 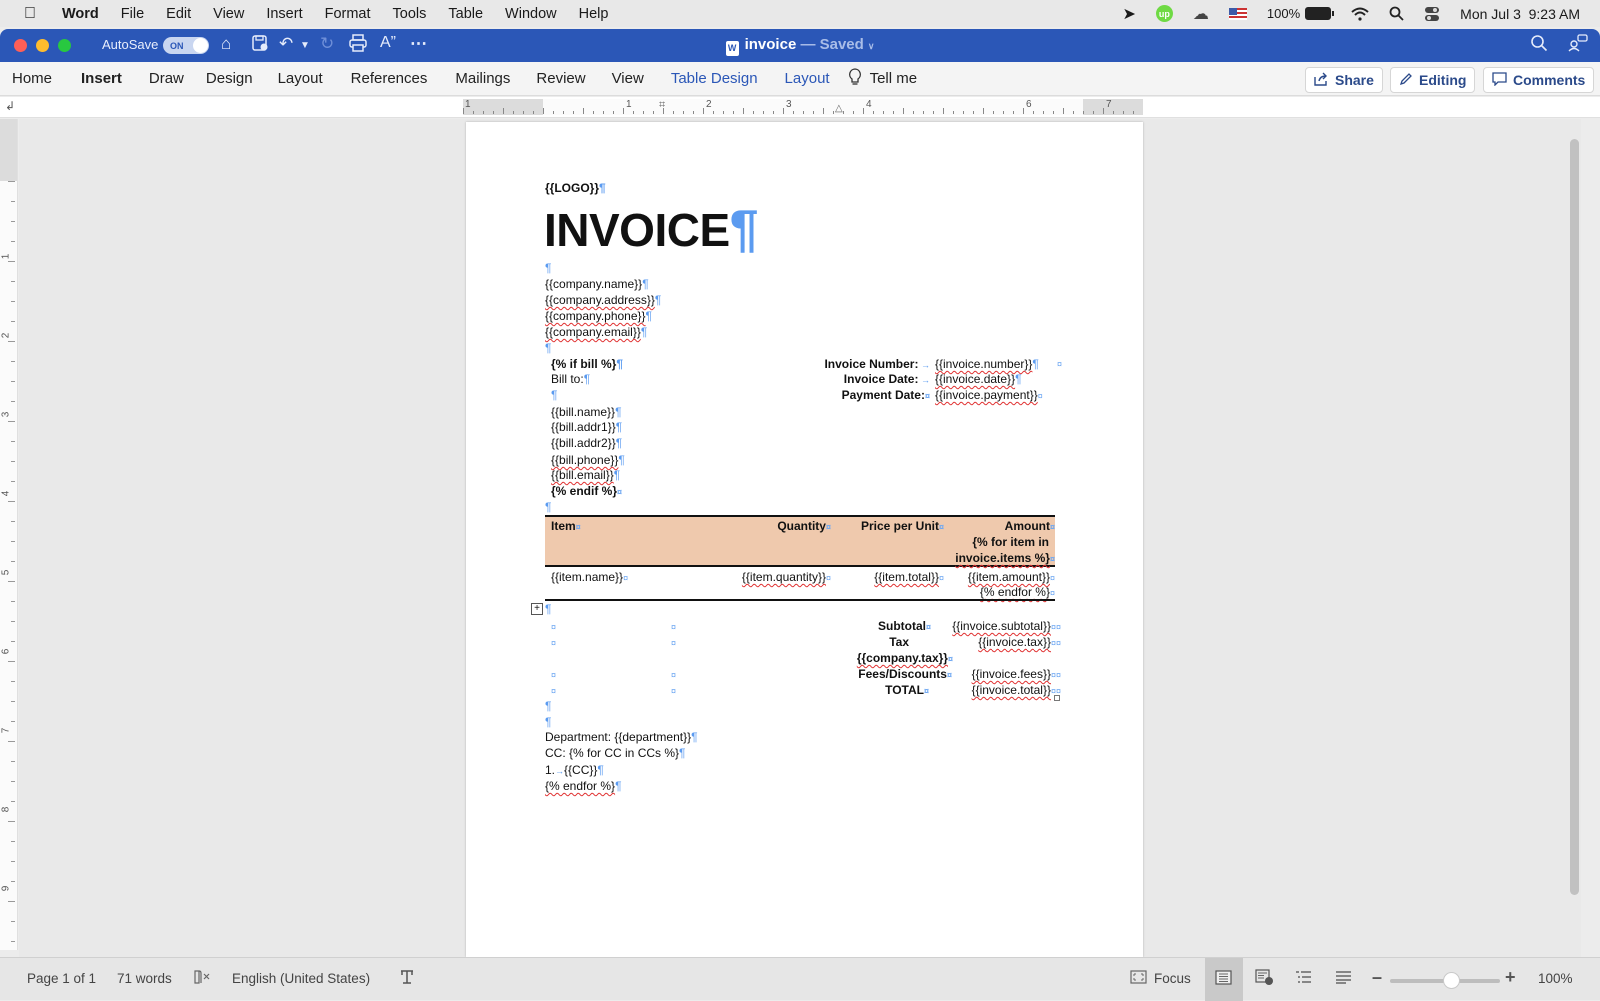 What do you see at coordinates (1264, 979) in the screenshot?
I see `web-layout-icon` at bounding box center [1264, 979].